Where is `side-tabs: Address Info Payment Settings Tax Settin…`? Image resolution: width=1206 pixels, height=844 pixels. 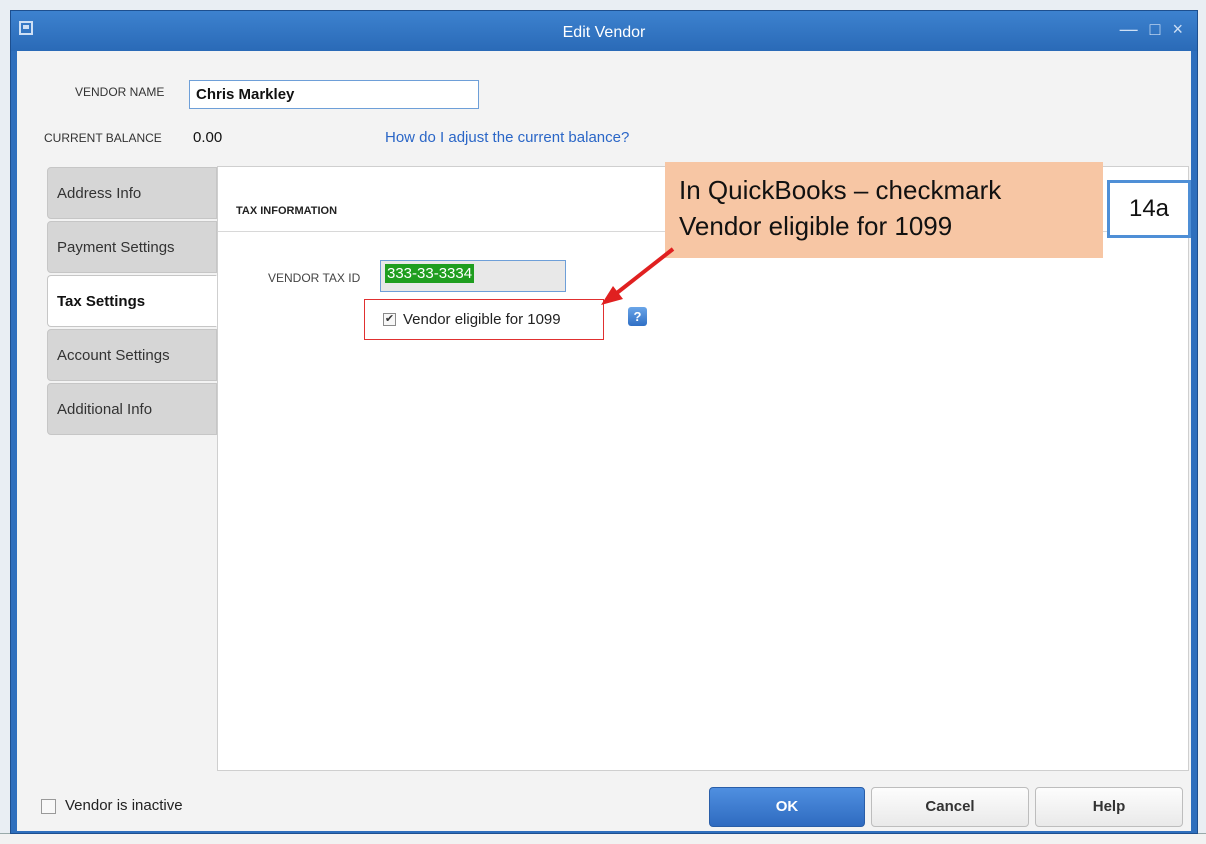 side-tabs: Address Info Payment Settings Tax Settin… is located at coordinates (132, 302).